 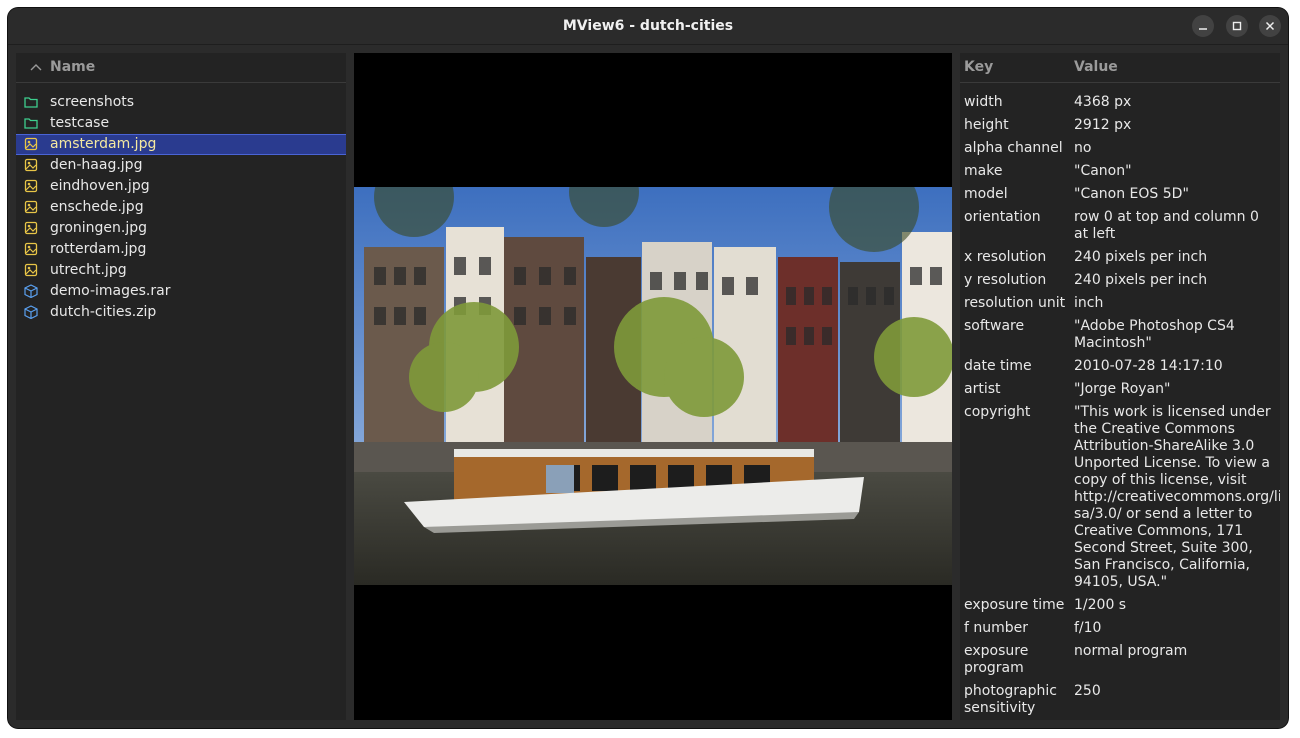 What do you see at coordinates (80, 123) in the screenshot?
I see `file-item-label: testcase` at bounding box center [80, 123].